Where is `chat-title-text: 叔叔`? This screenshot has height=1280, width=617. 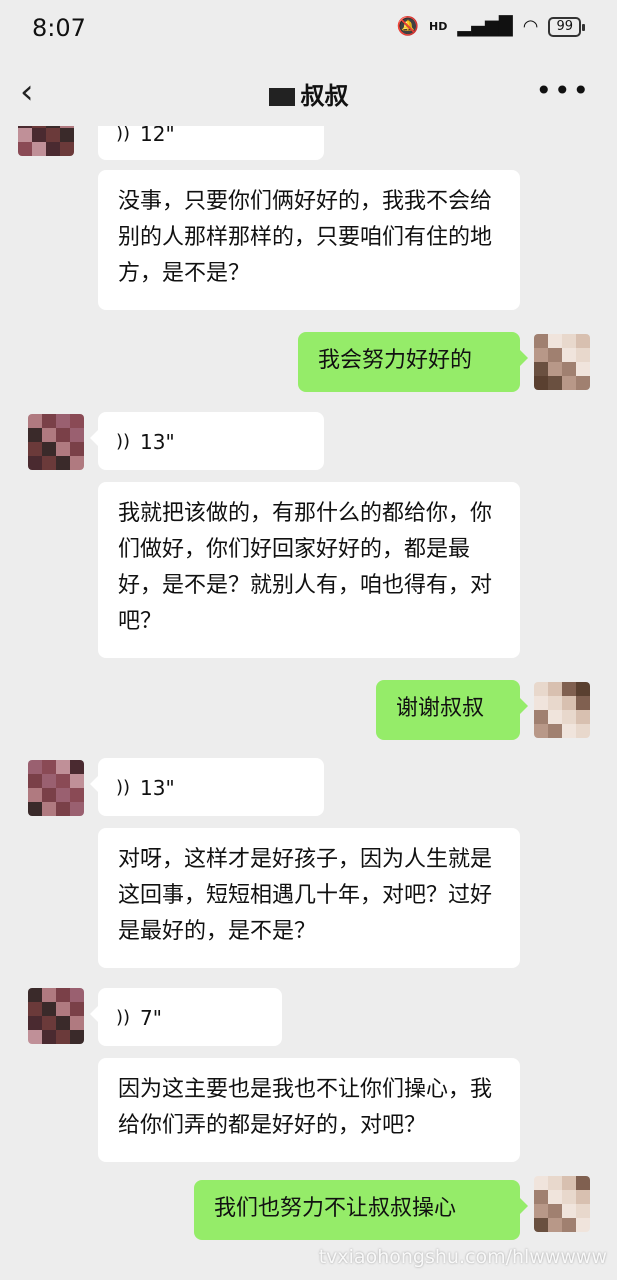 chat-title-text: 叔叔 is located at coordinates (324, 96).